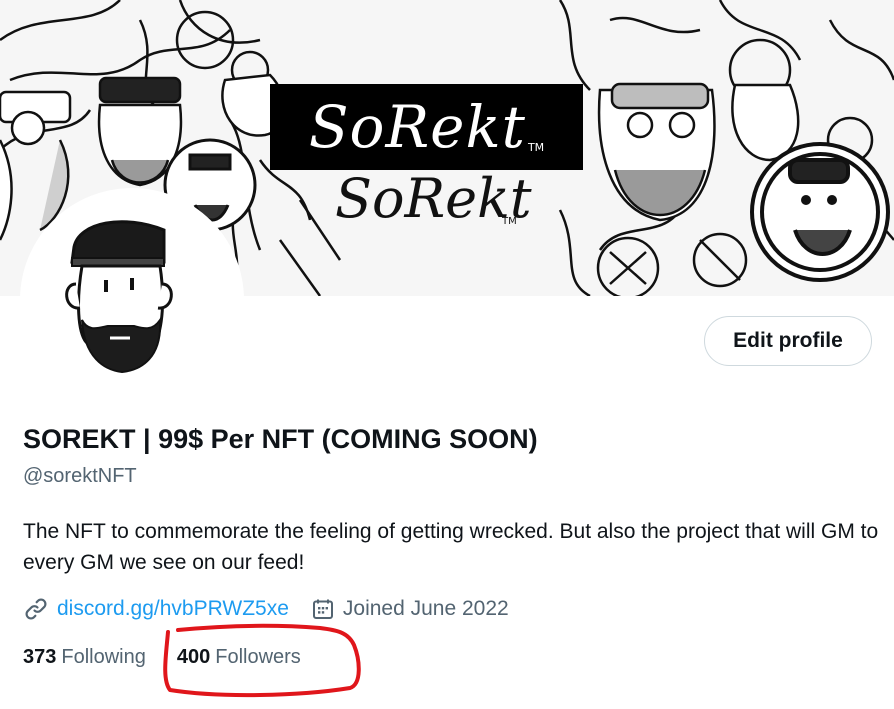 The width and height of the screenshot is (894, 709). I want to click on follow-stats: 373 Following 400 Followers, so click(162, 657).